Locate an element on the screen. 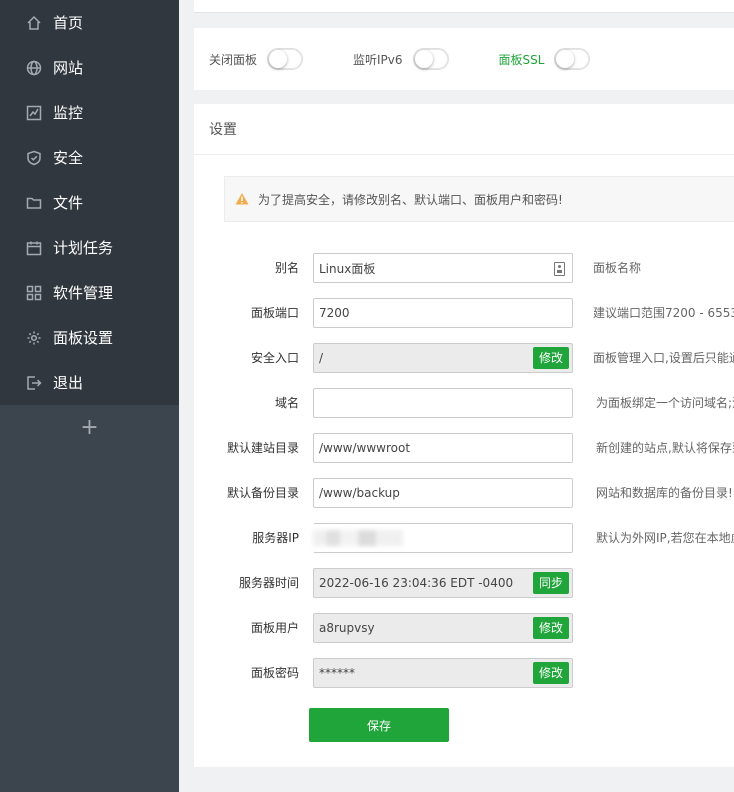 This screenshot has width=734, height=792. folder-icon is located at coordinates (34, 203).